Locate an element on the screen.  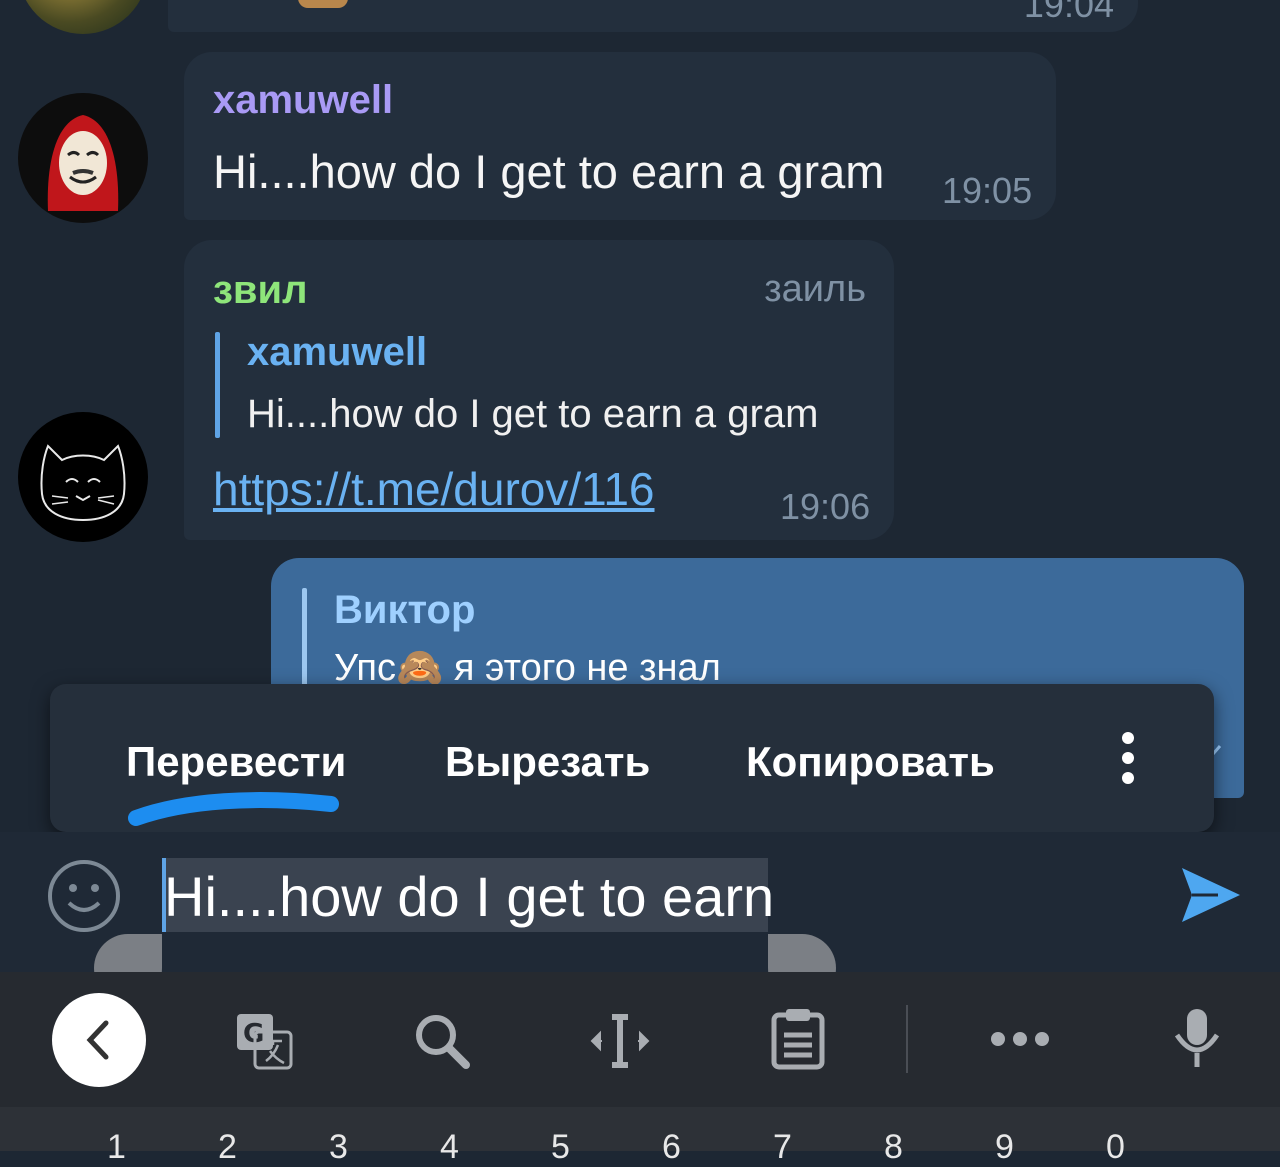
message-text: Hi....how do I get to earn a gram is located at coordinates (549, 171).